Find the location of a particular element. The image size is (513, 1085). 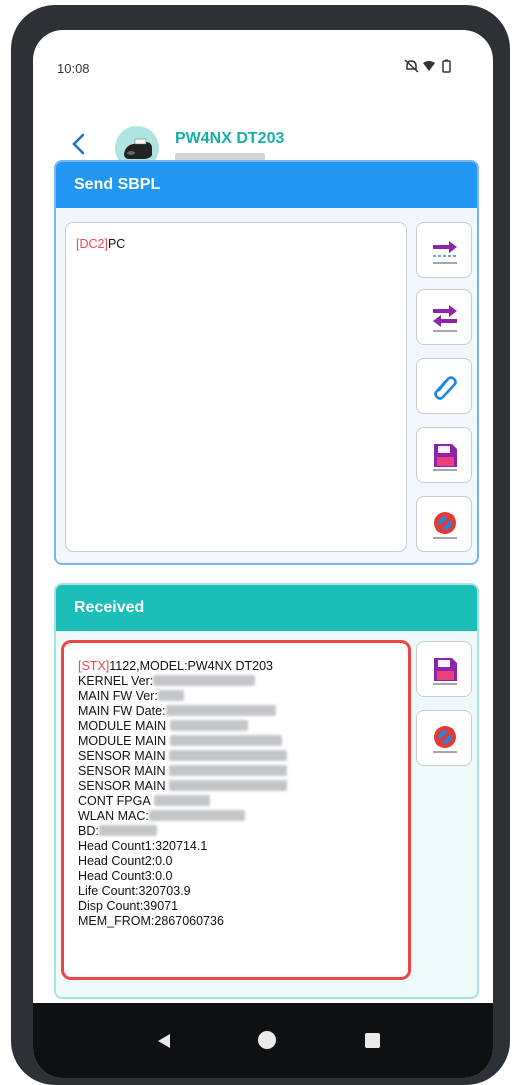

clear-button is located at coordinates (444, 524).